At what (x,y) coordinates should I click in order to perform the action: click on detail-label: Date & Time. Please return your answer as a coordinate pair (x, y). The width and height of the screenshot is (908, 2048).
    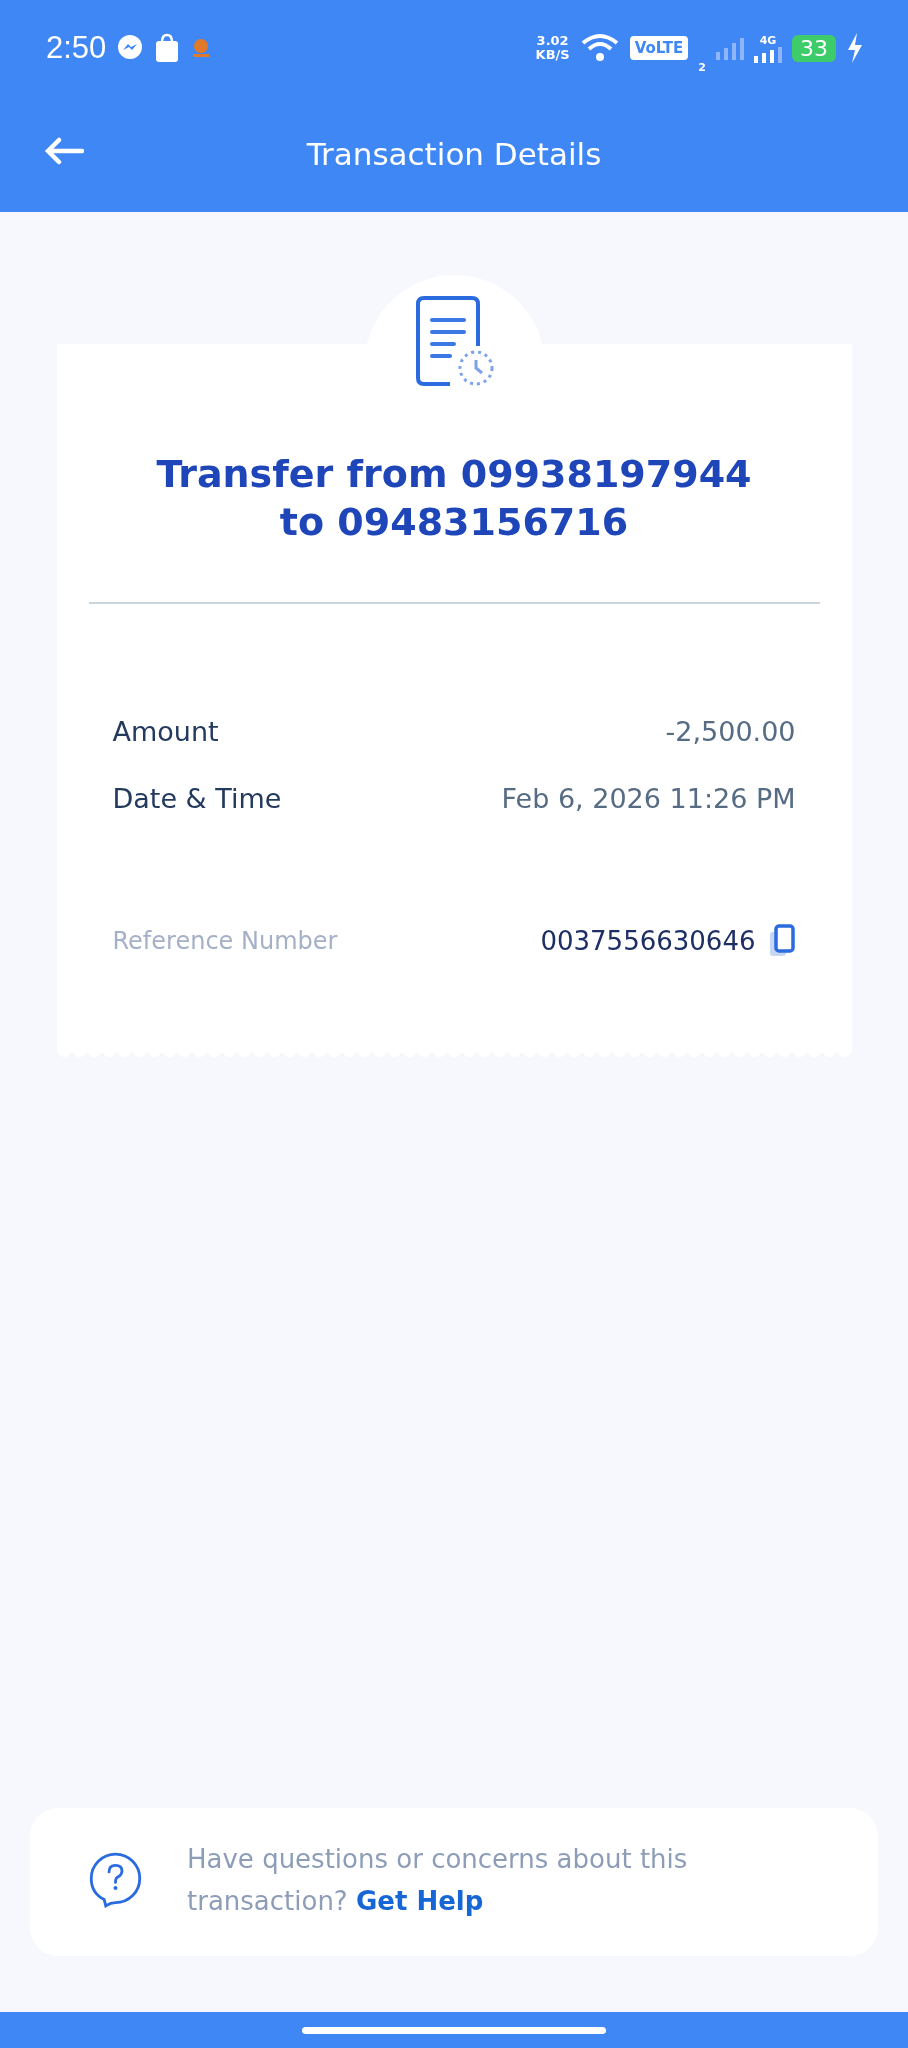
    Looking at the image, I should click on (197, 798).